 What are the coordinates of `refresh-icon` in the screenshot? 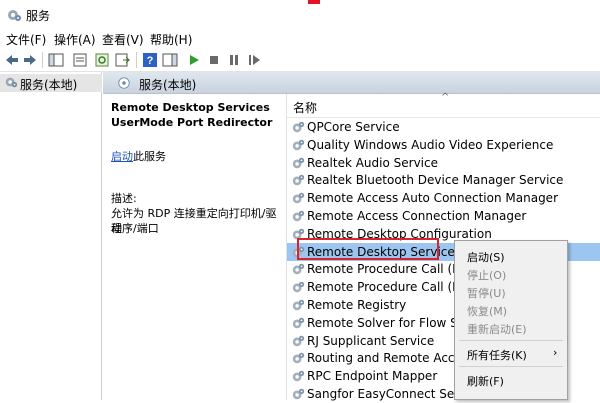 It's located at (102, 60).